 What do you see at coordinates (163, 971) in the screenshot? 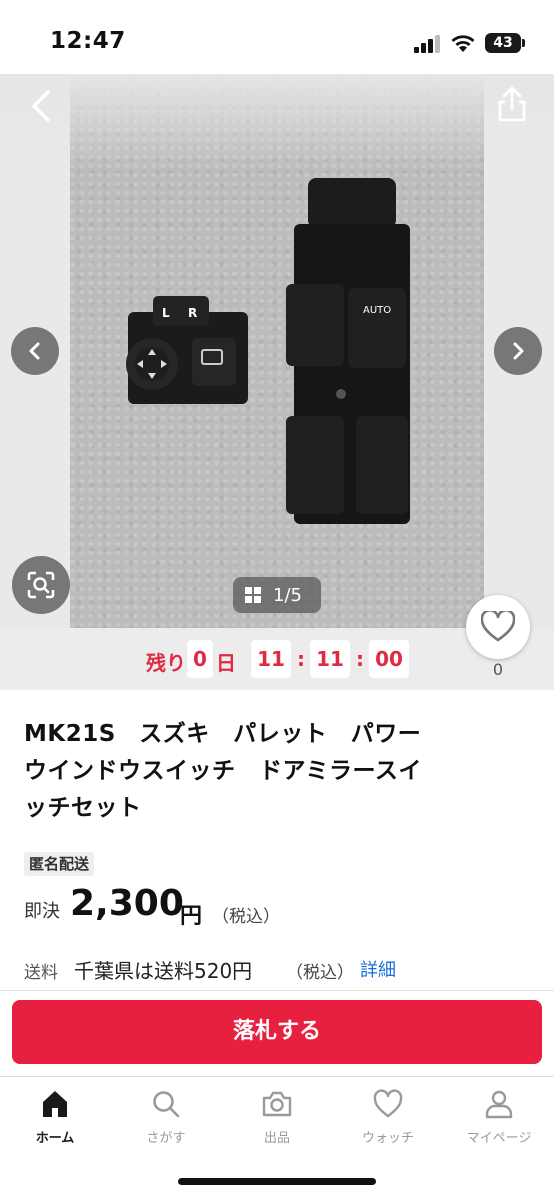
I see `shipping-value: 千葉県は送料520円` at bounding box center [163, 971].